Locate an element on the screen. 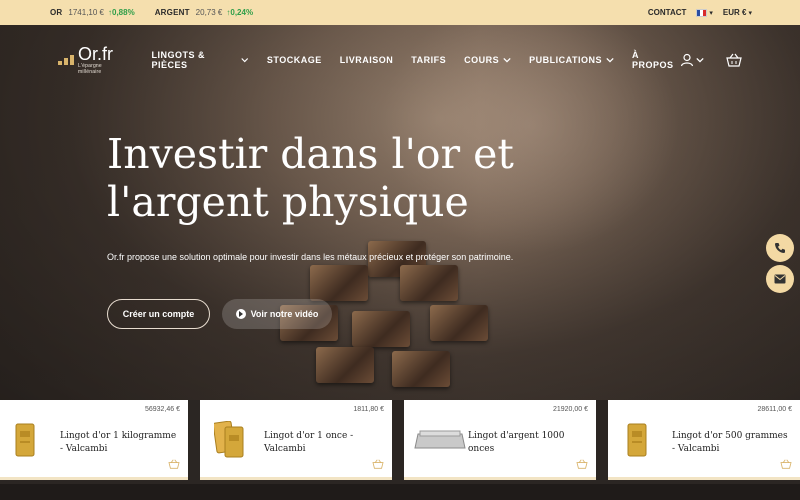 The height and width of the screenshot is (500, 800). france-flag-icon is located at coordinates (702, 12).